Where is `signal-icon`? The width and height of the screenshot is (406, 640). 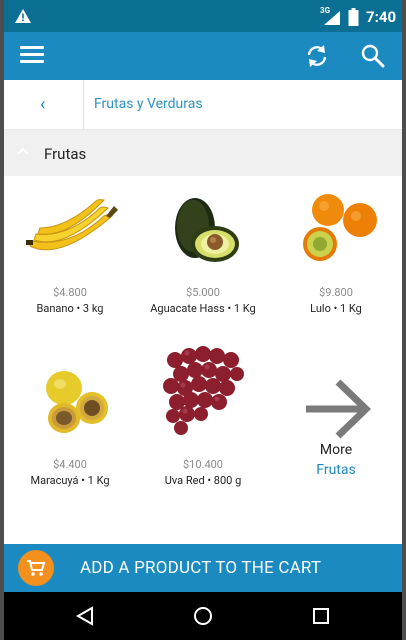
signal-icon is located at coordinates (332, 18).